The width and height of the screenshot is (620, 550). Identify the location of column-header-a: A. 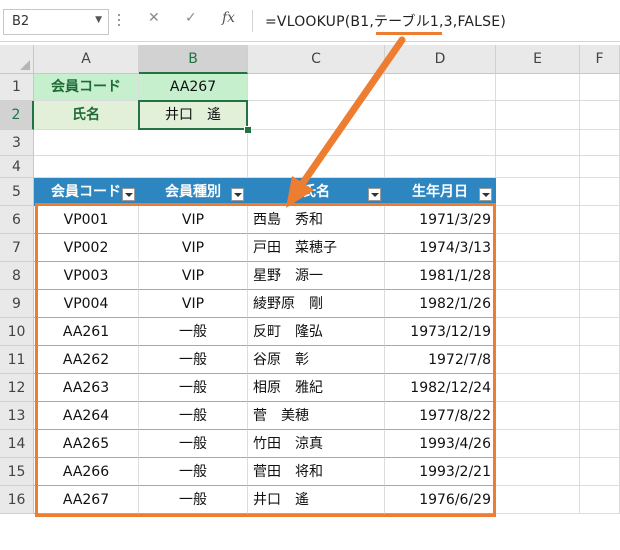
(86, 59).